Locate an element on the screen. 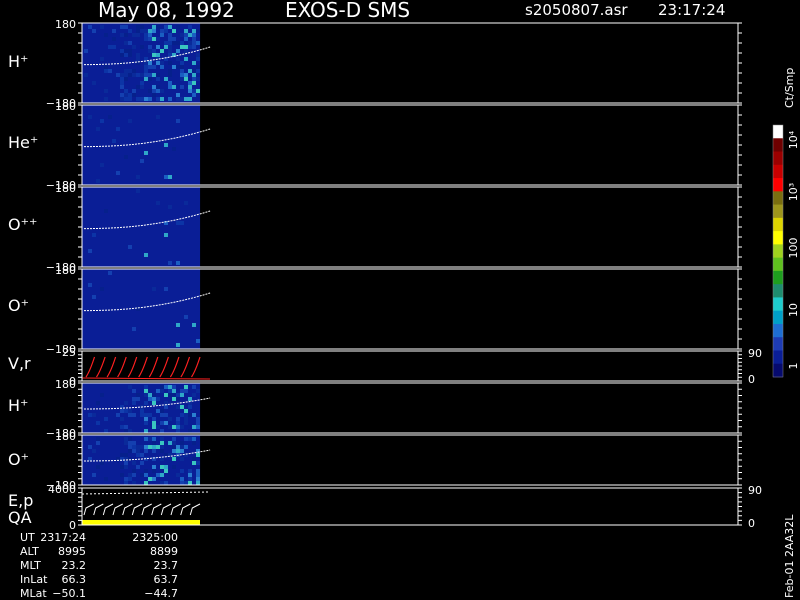 This screenshot has height=600, width=800. footer-row-value-1: 66.3 is located at coordinates (74, 579).